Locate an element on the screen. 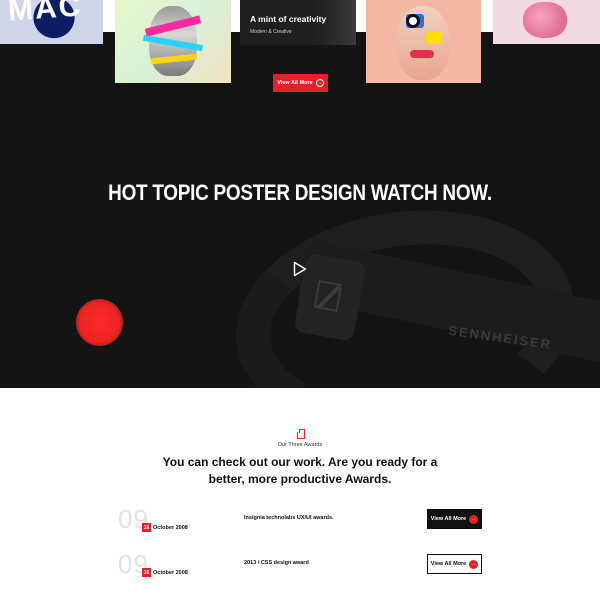  sennheiser-logo-icon is located at coordinates (328, 296).